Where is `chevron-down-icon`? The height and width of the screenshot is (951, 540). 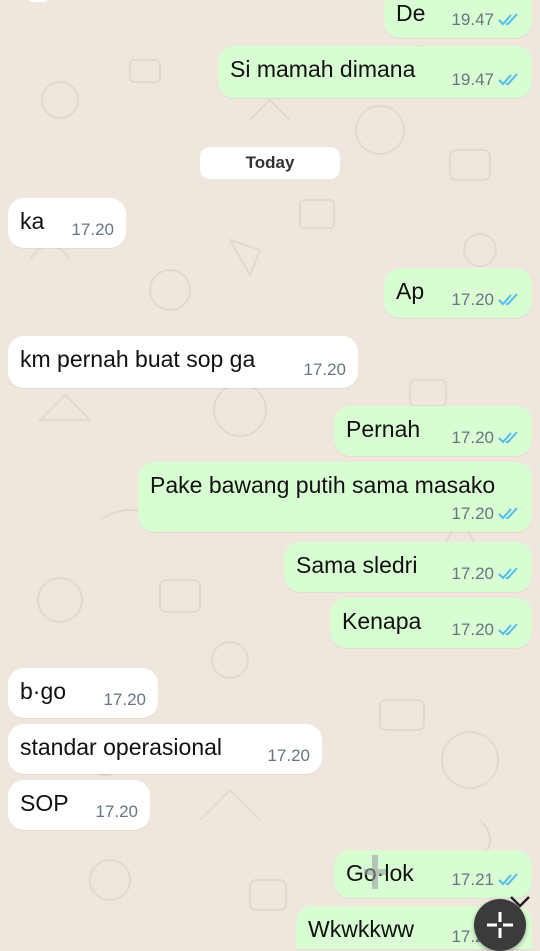
chevron-down-icon is located at coordinates (520, 901).